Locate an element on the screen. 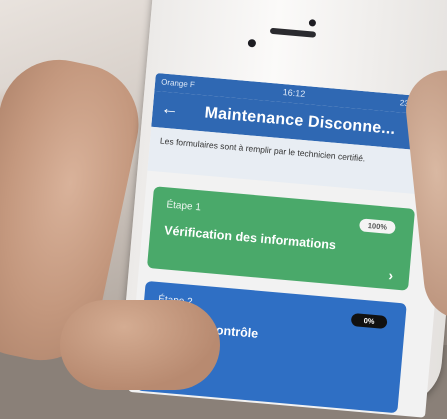 This screenshot has height=419, width=447. carrier-label: Orange F is located at coordinates (178, 83).